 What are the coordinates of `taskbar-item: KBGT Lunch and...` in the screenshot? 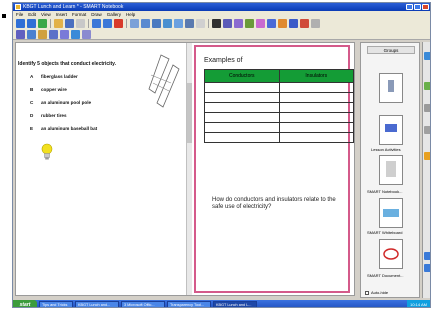 It's located at (97, 304).